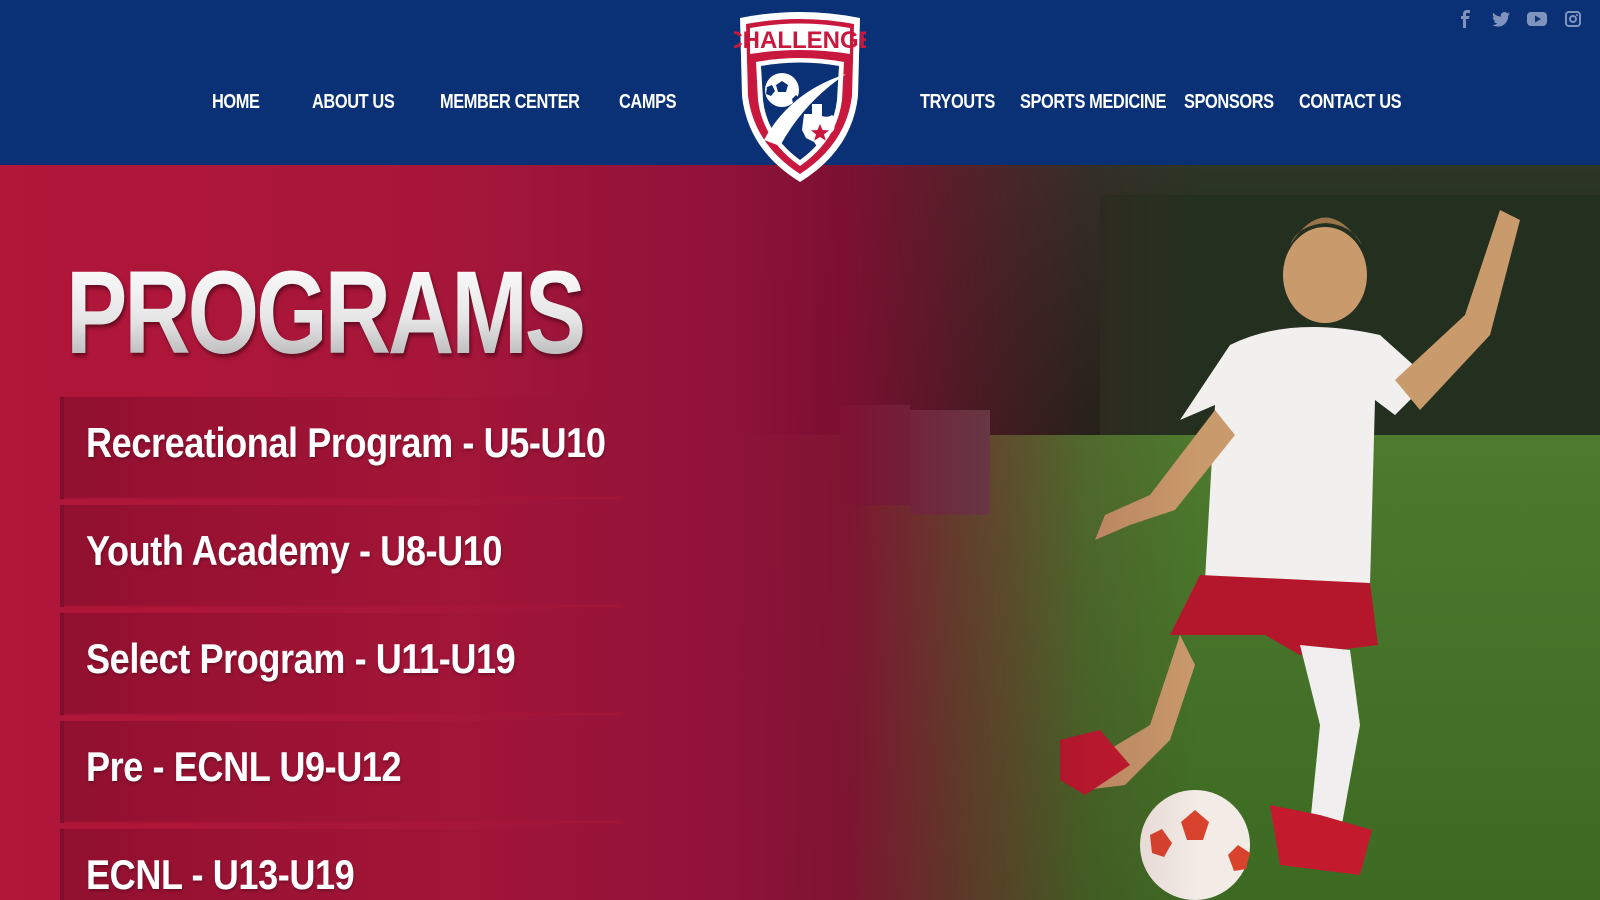 The image size is (1600, 900). Describe the element at coordinates (1093, 102) in the screenshot. I see `nav-sports-medicine: SPORTS MEDICINE` at that location.